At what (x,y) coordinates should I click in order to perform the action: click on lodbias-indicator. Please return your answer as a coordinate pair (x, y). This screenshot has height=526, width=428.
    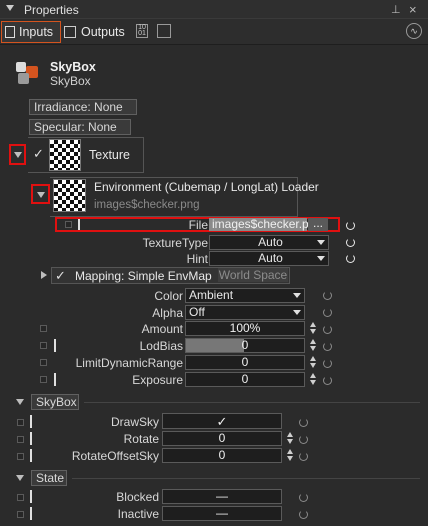
    Looking at the image, I should click on (55, 345).